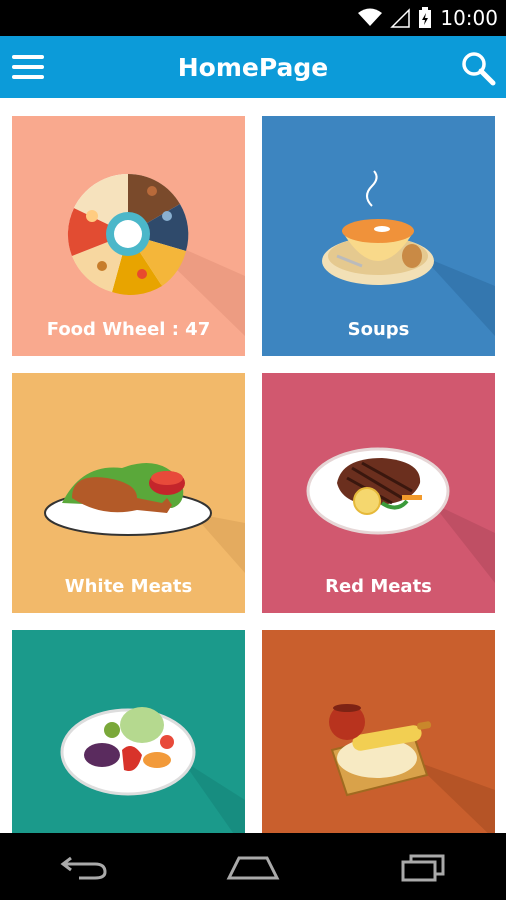  I want to click on tile-white-meats: White Meats, so click(128, 493).